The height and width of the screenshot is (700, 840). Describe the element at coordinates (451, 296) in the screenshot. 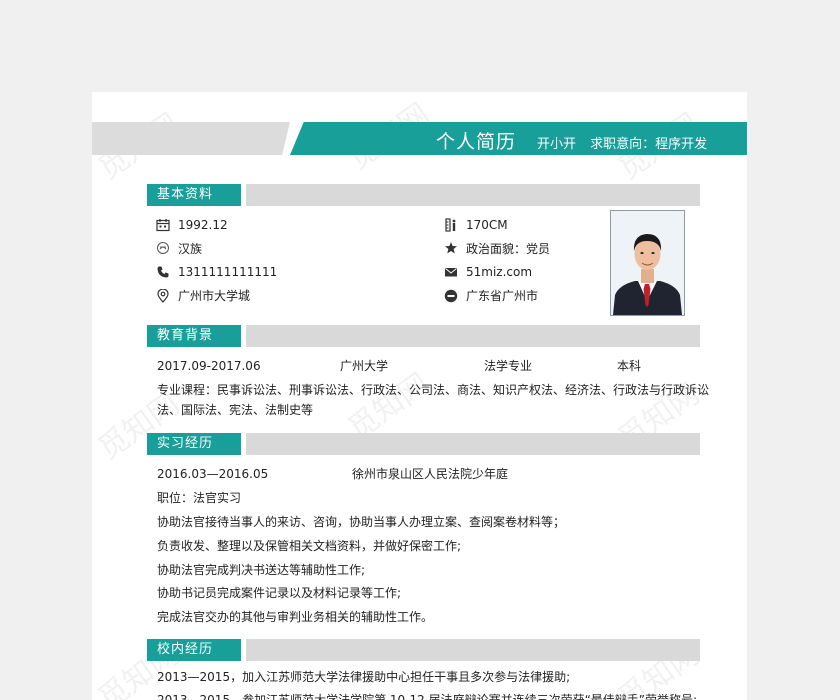

I see `native-place-icon` at that location.